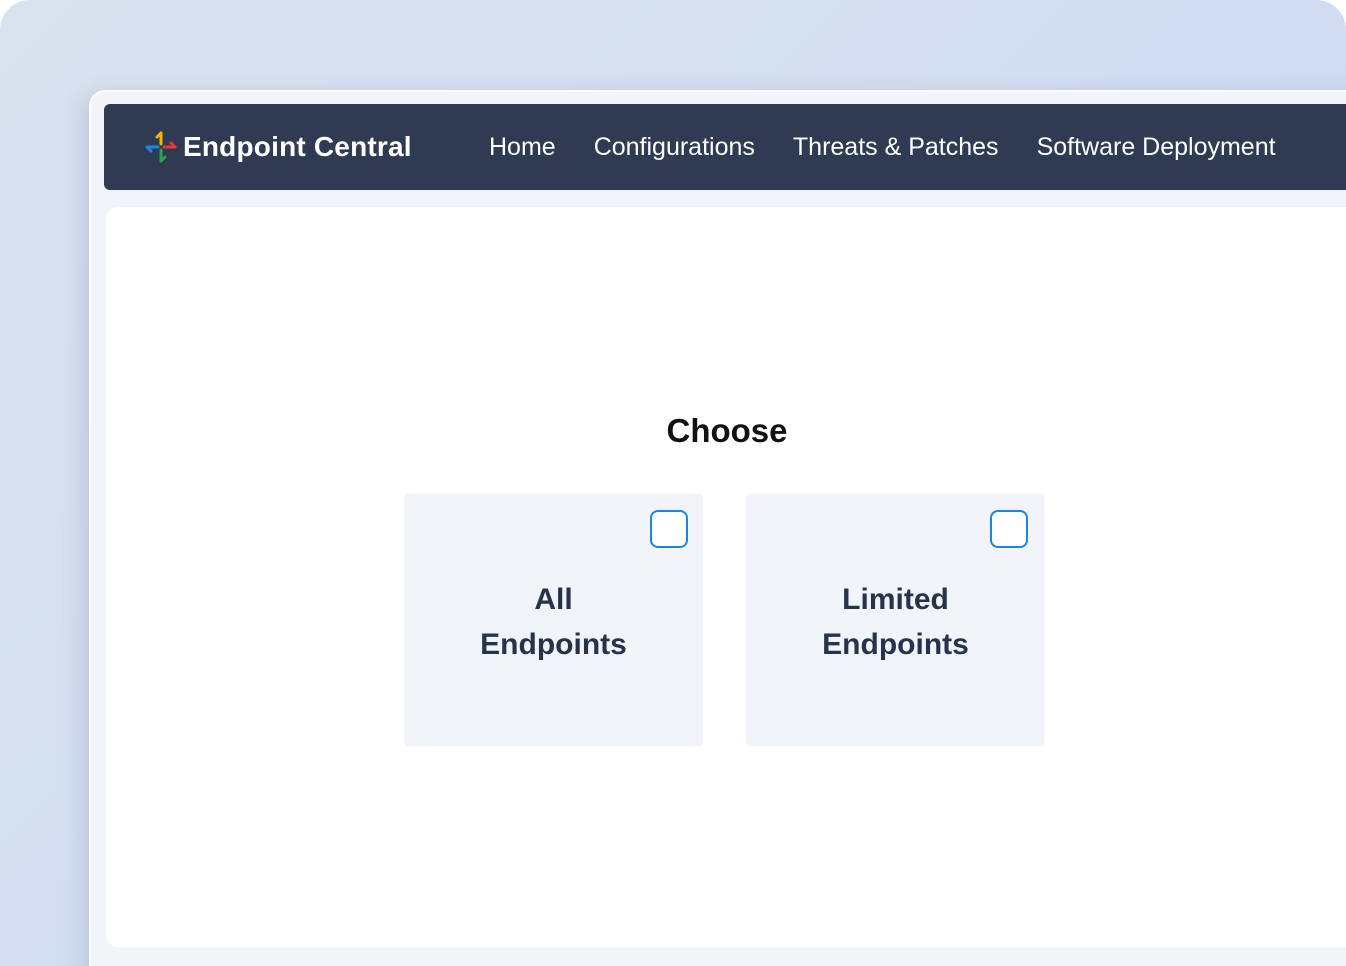  Describe the element at coordinates (1156, 147) in the screenshot. I see `nav-item-software-deployment: Software Deployment` at that location.